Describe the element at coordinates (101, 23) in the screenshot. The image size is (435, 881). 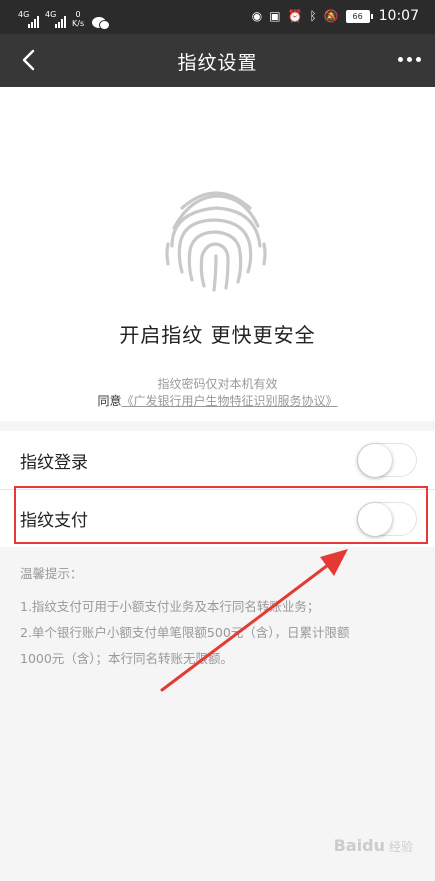
I see `wechat-icon` at that location.